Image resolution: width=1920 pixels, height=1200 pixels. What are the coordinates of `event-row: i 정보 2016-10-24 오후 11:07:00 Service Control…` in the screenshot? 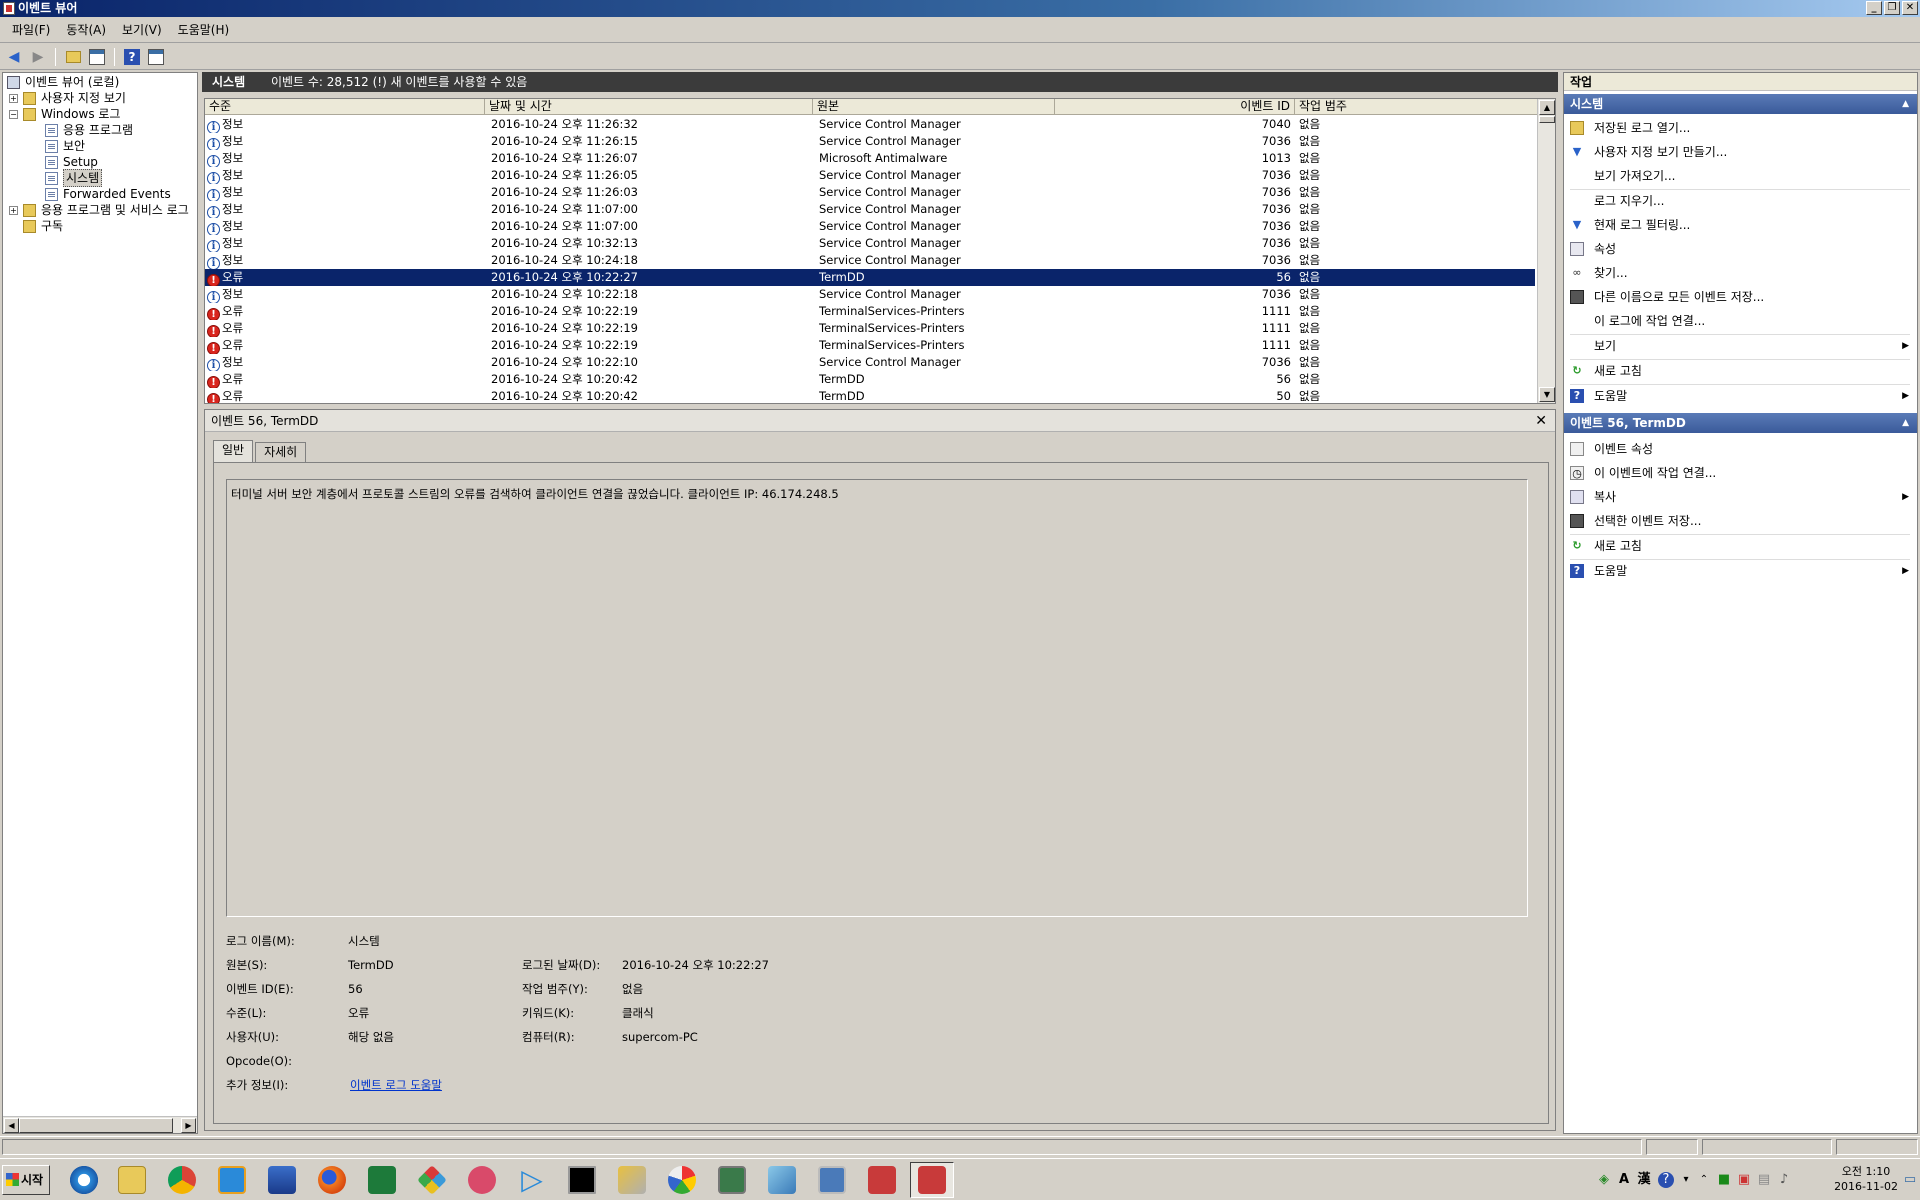 It's located at (870, 209).